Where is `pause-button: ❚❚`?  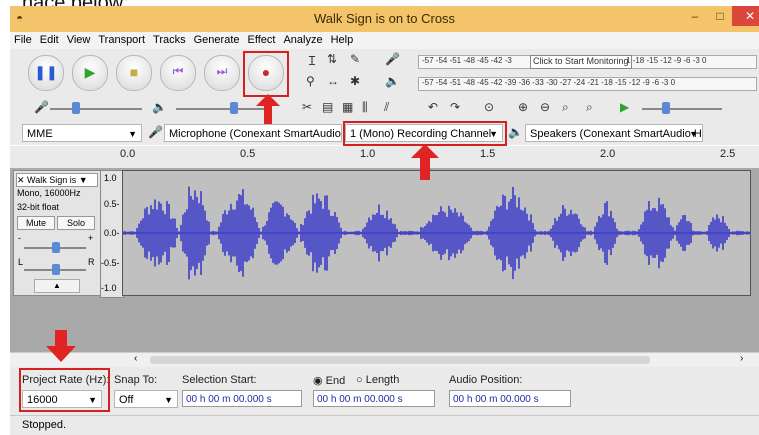
pause-button: ❚❚ is located at coordinates (46, 73).